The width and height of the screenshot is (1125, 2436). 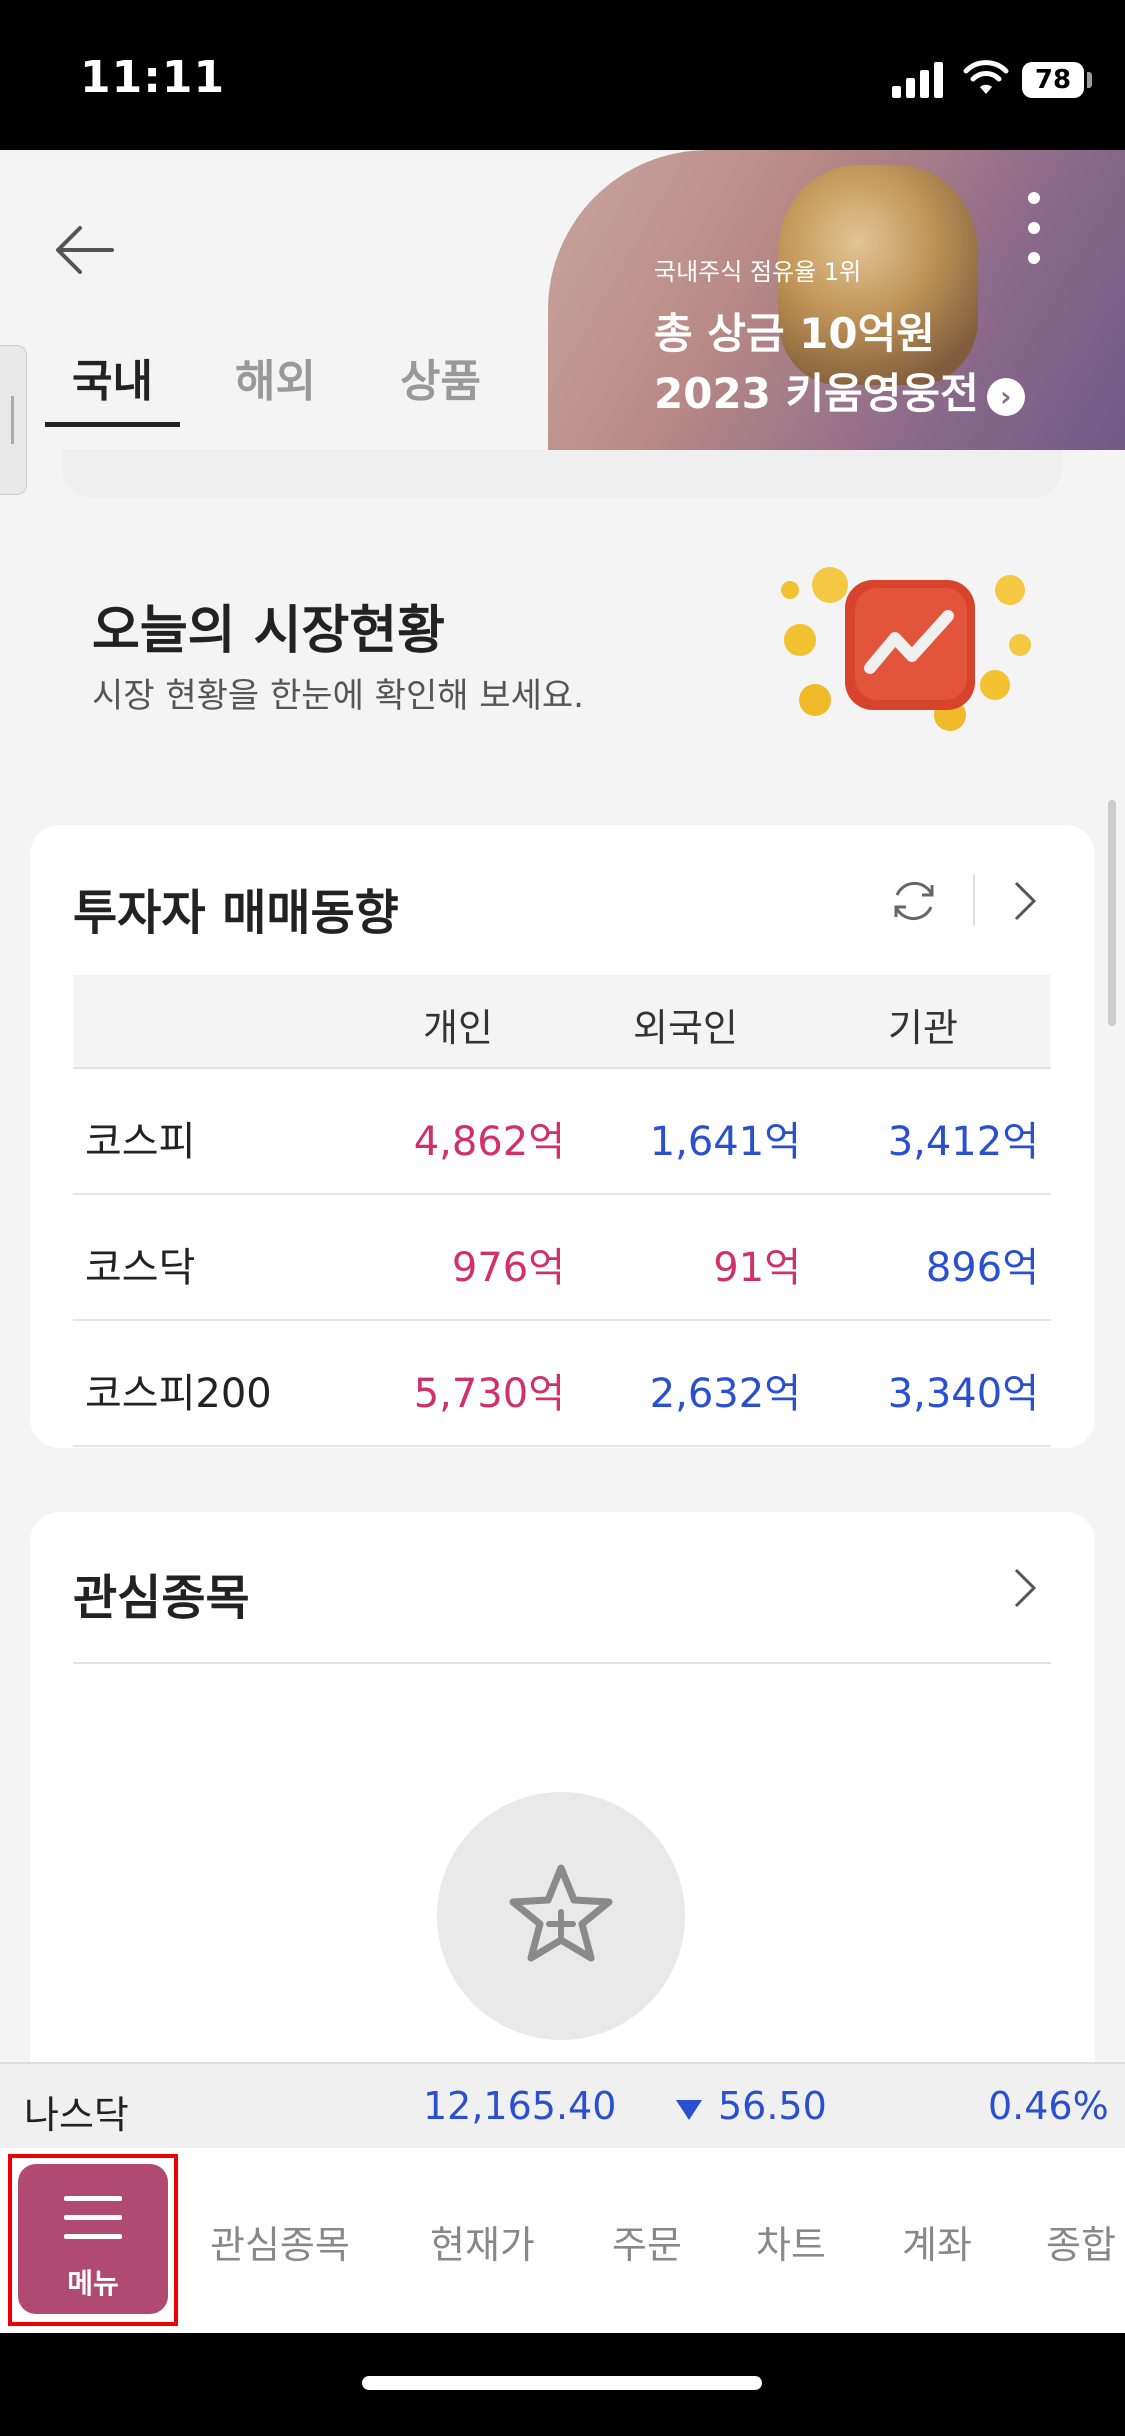 What do you see at coordinates (689, 2110) in the screenshot?
I see `down-triangle-icon` at bounding box center [689, 2110].